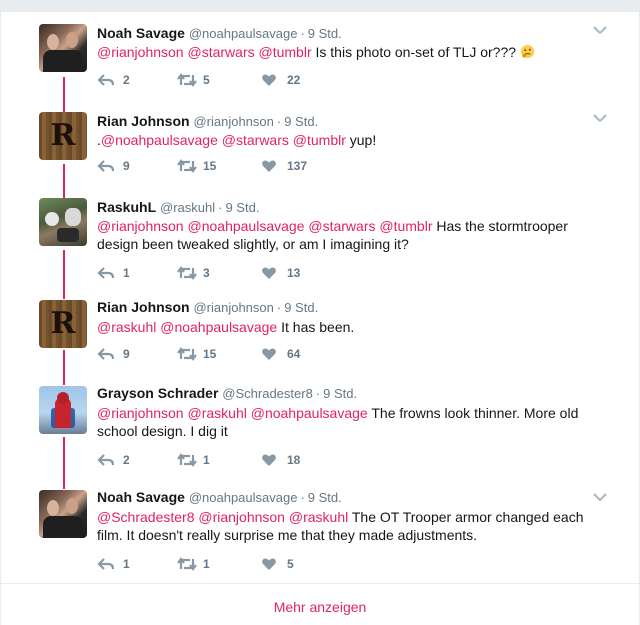 The image size is (640, 625). I want to click on tweet-body: school design. I dig it, so click(162, 431).